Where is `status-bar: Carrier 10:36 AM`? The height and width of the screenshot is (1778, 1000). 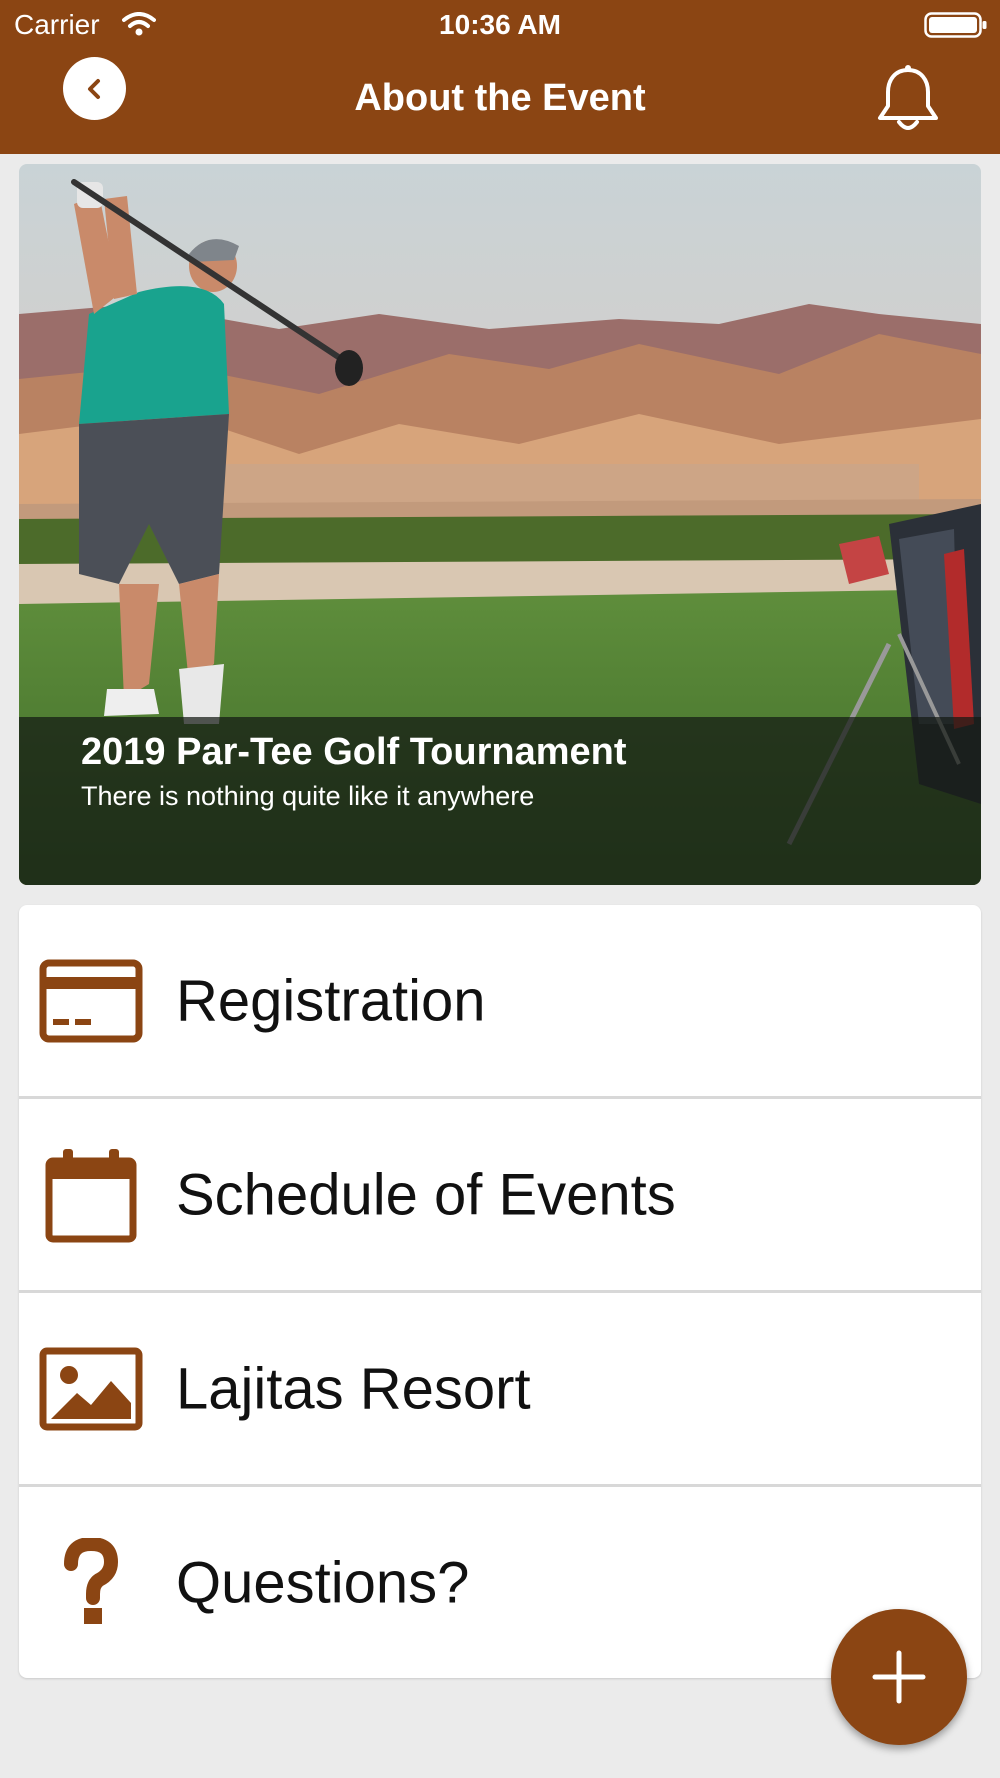
status-bar: Carrier 10:36 AM is located at coordinates (500, 25).